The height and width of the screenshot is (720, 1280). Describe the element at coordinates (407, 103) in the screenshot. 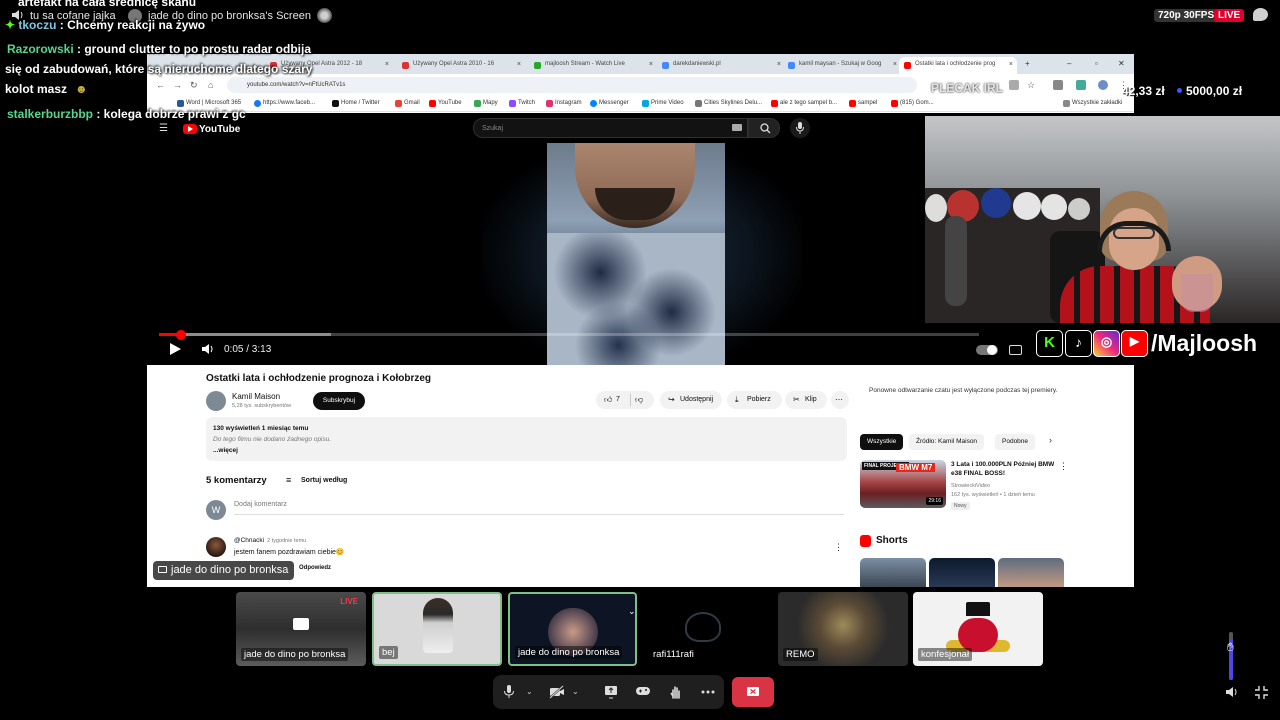

I see `bookmark: Gmail` at that location.